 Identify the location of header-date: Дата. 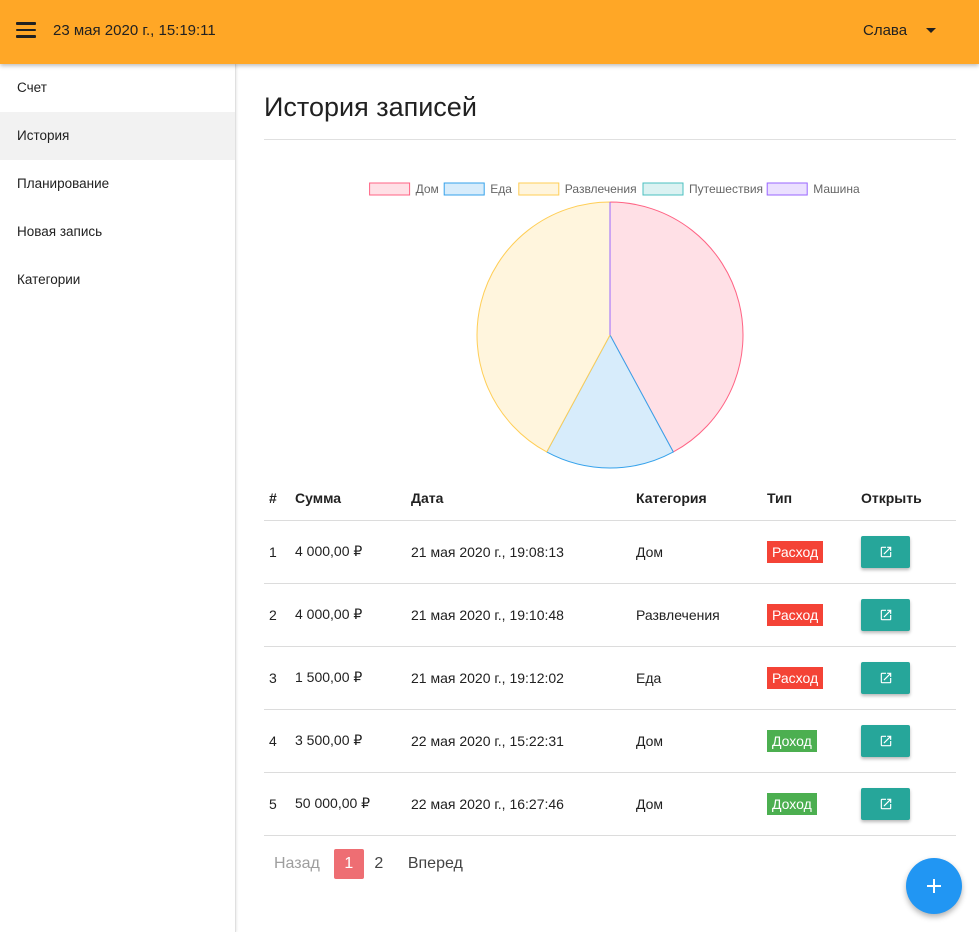
(523, 498).